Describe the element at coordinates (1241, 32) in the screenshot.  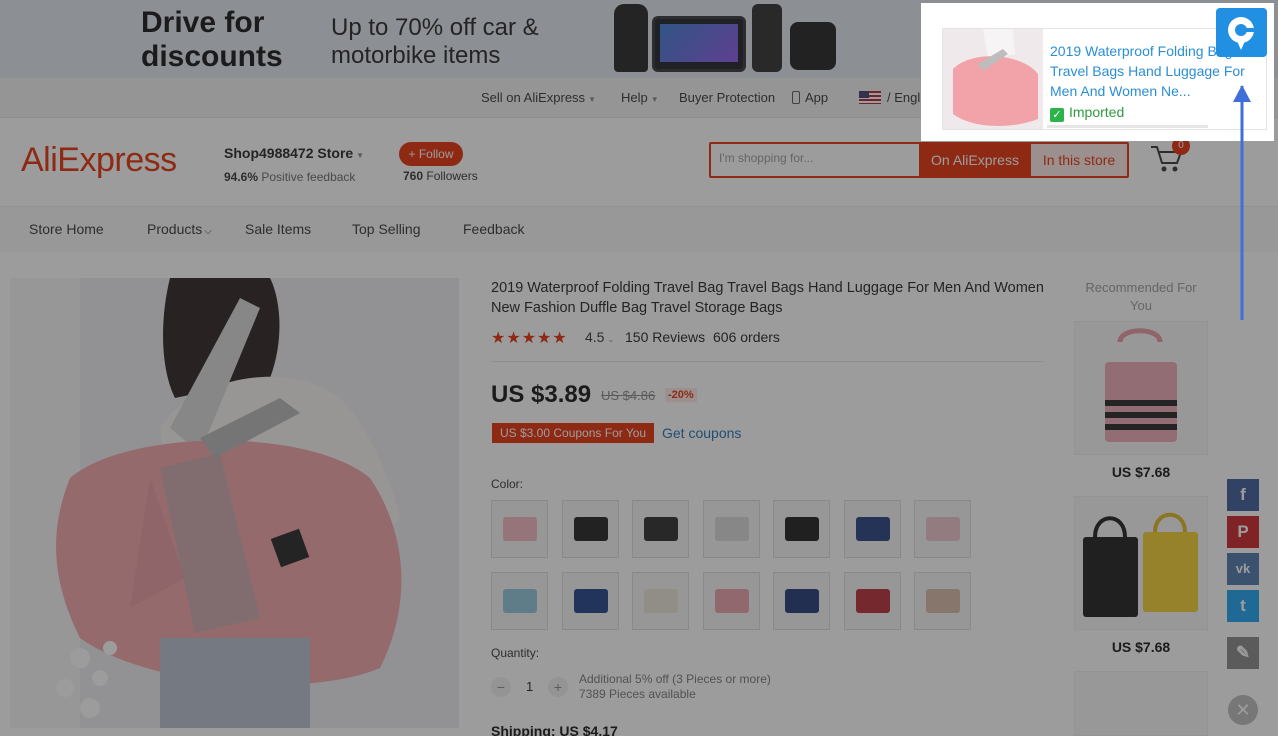
I see `extension-logo-icon` at that location.